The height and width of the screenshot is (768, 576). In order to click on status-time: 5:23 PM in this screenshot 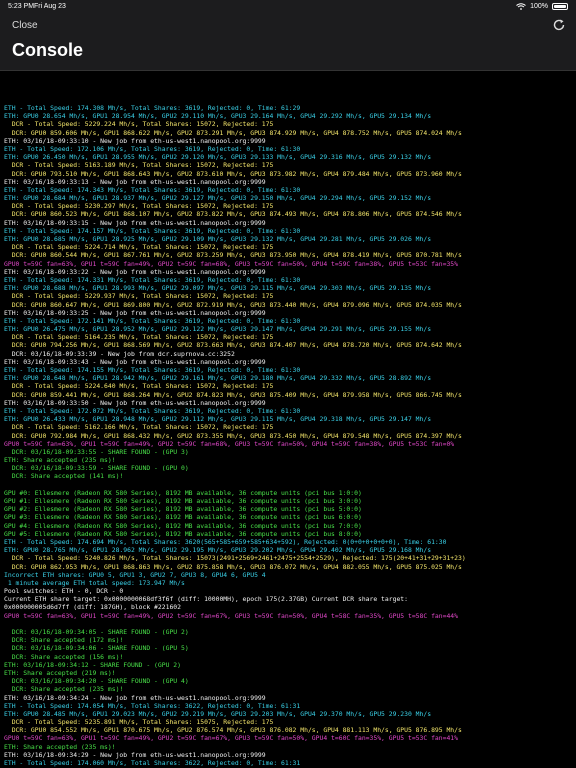, I will do `click(21, 6)`.